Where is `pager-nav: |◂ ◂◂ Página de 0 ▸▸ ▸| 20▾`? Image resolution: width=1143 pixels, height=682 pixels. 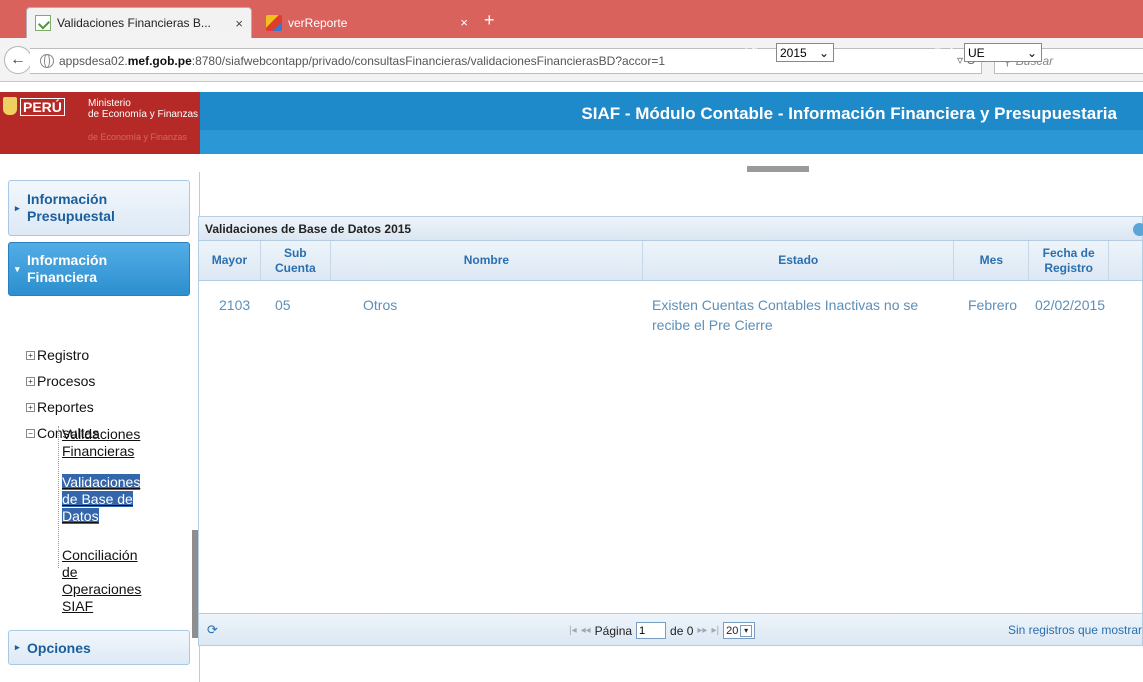
pager-nav: |◂ ◂◂ Página de 0 ▸▸ ▸| 20▾ is located at coordinates (662, 630).